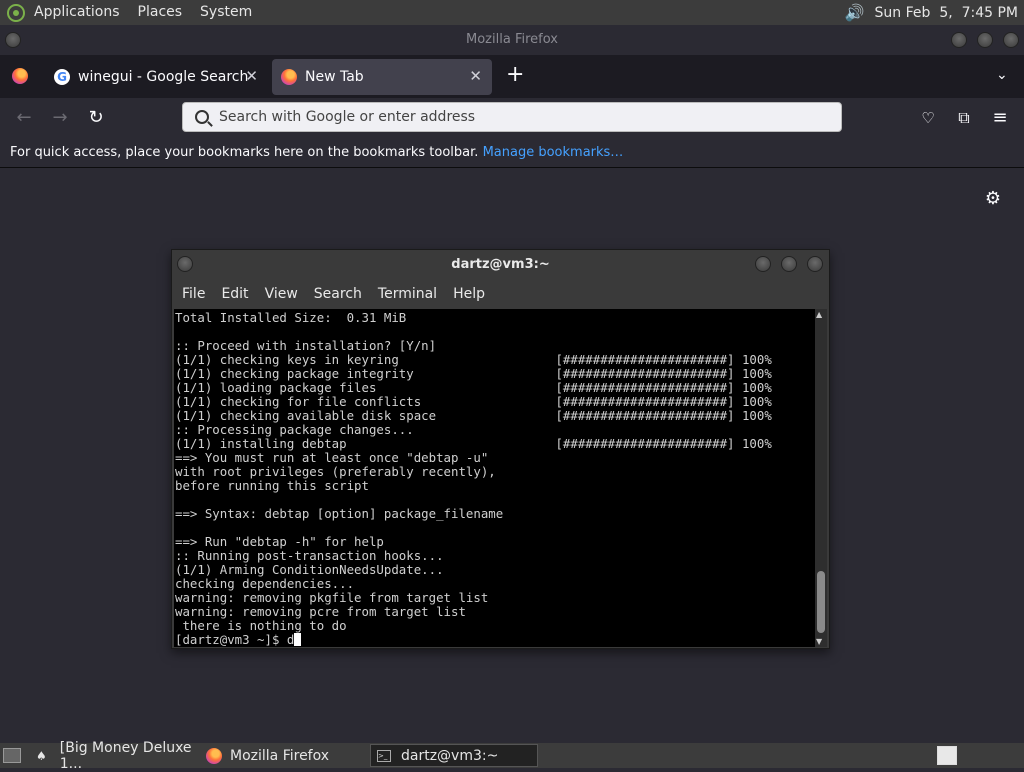 This screenshot has width=1024, height=772. Describe the element at coordinates (281, 294) in the screenshot. I see `menu-view: View` at that location.